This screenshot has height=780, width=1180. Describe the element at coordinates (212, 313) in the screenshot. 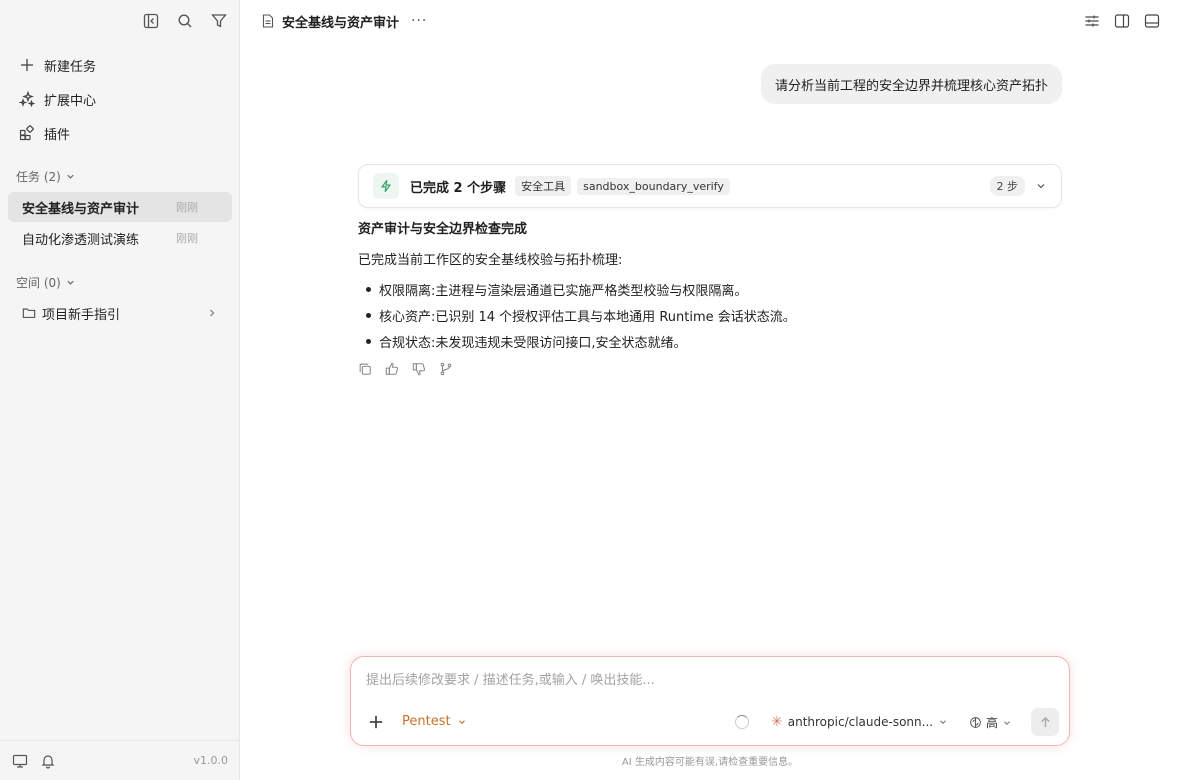

I see `chevron-right-icon` at that location.